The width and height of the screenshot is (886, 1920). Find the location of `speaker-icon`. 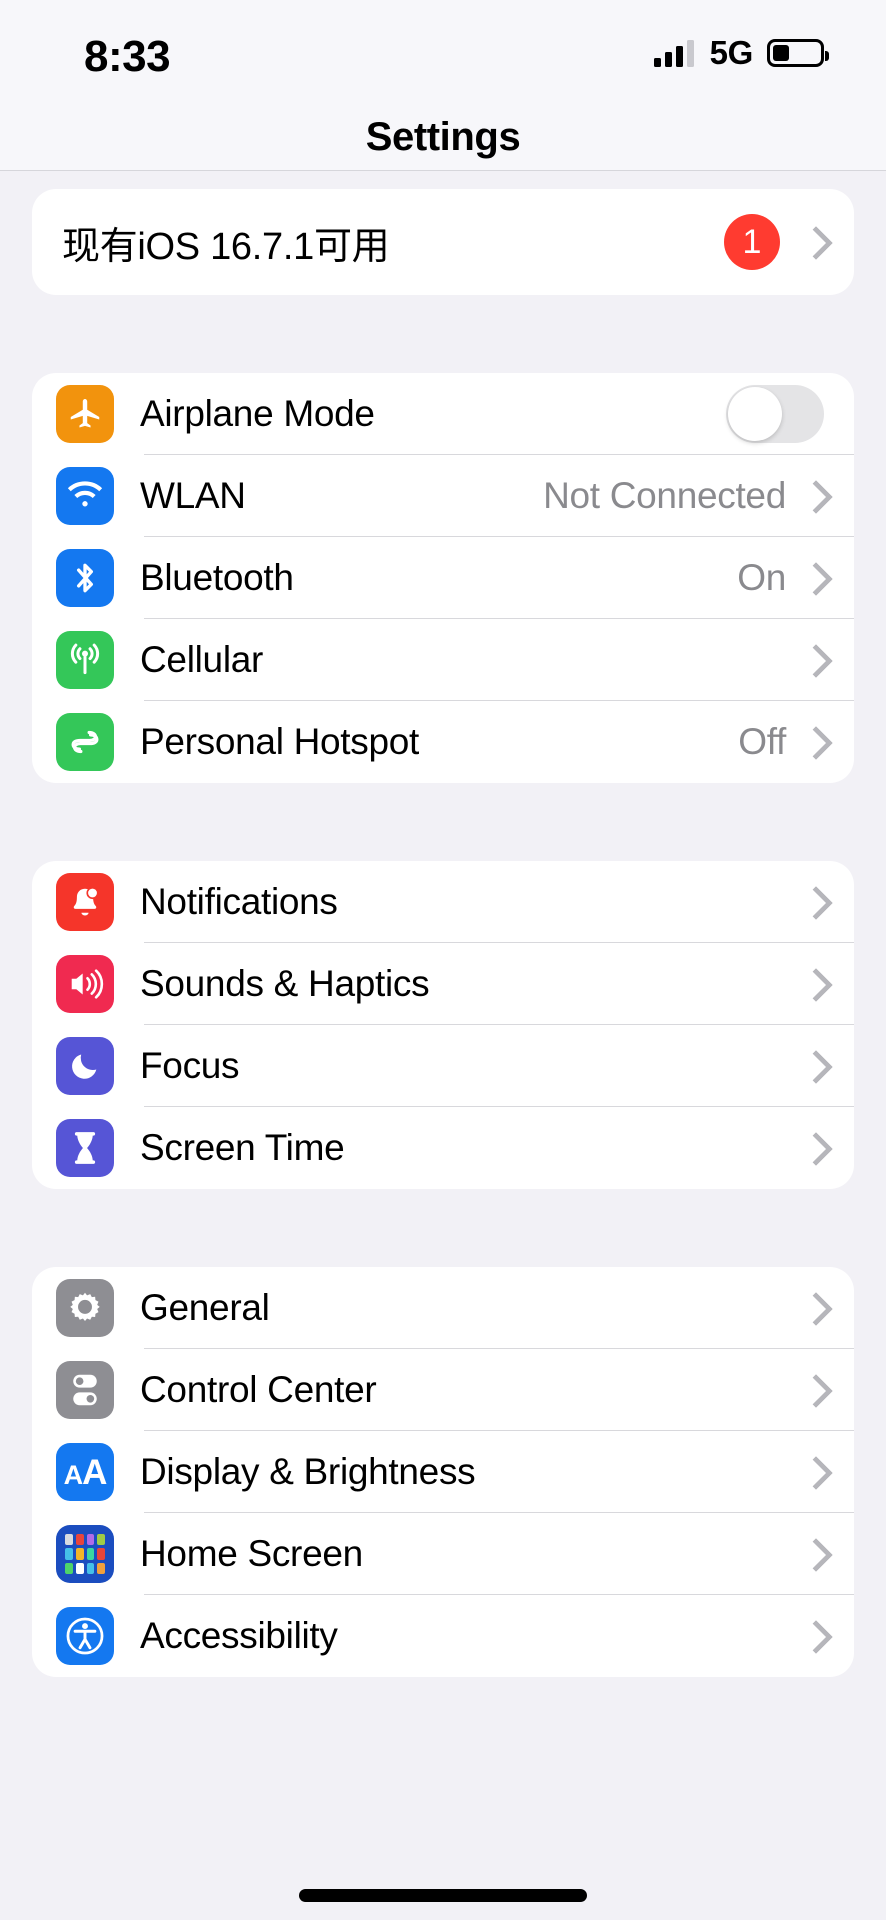

speaker-icon is located at coordinates (85, 984).